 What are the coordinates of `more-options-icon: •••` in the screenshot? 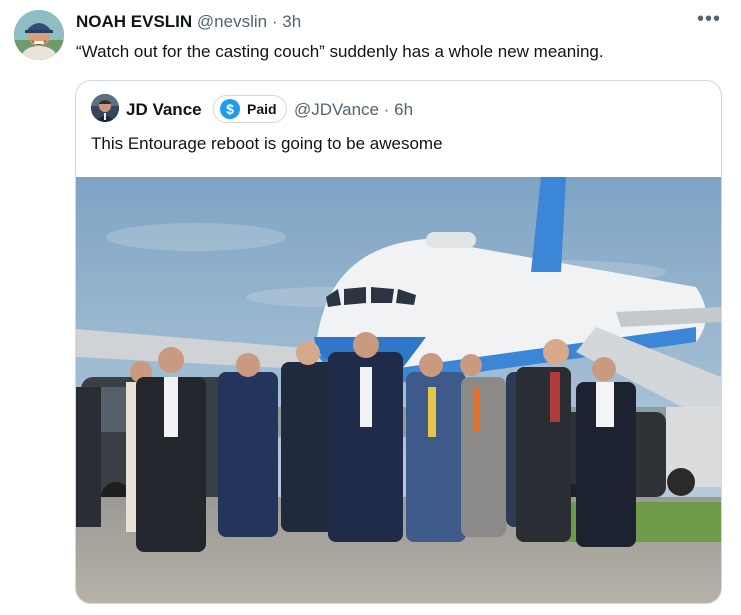 It's located at (709, 19).